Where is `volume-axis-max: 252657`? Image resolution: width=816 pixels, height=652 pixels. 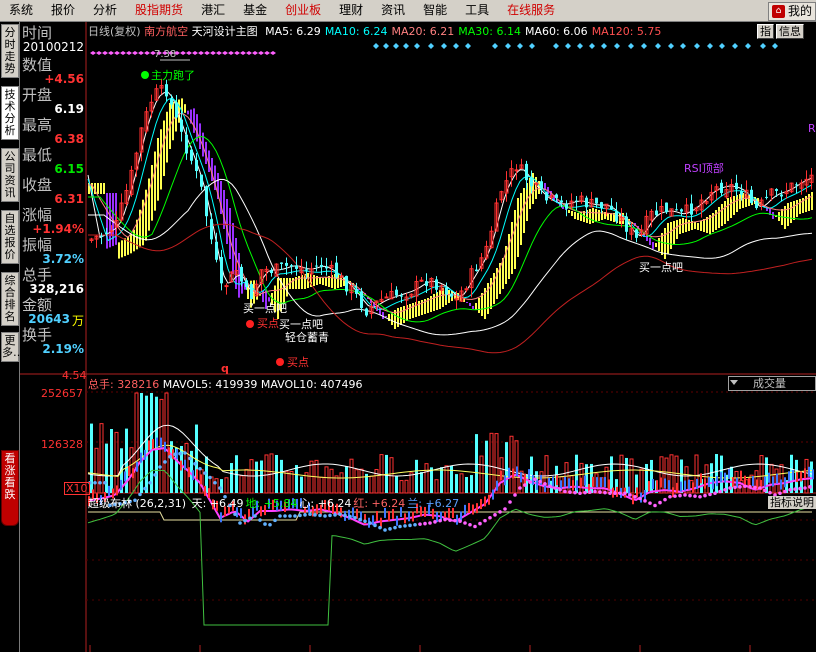
volume-axis-max: 252657 is located at coordinates (62, 393).